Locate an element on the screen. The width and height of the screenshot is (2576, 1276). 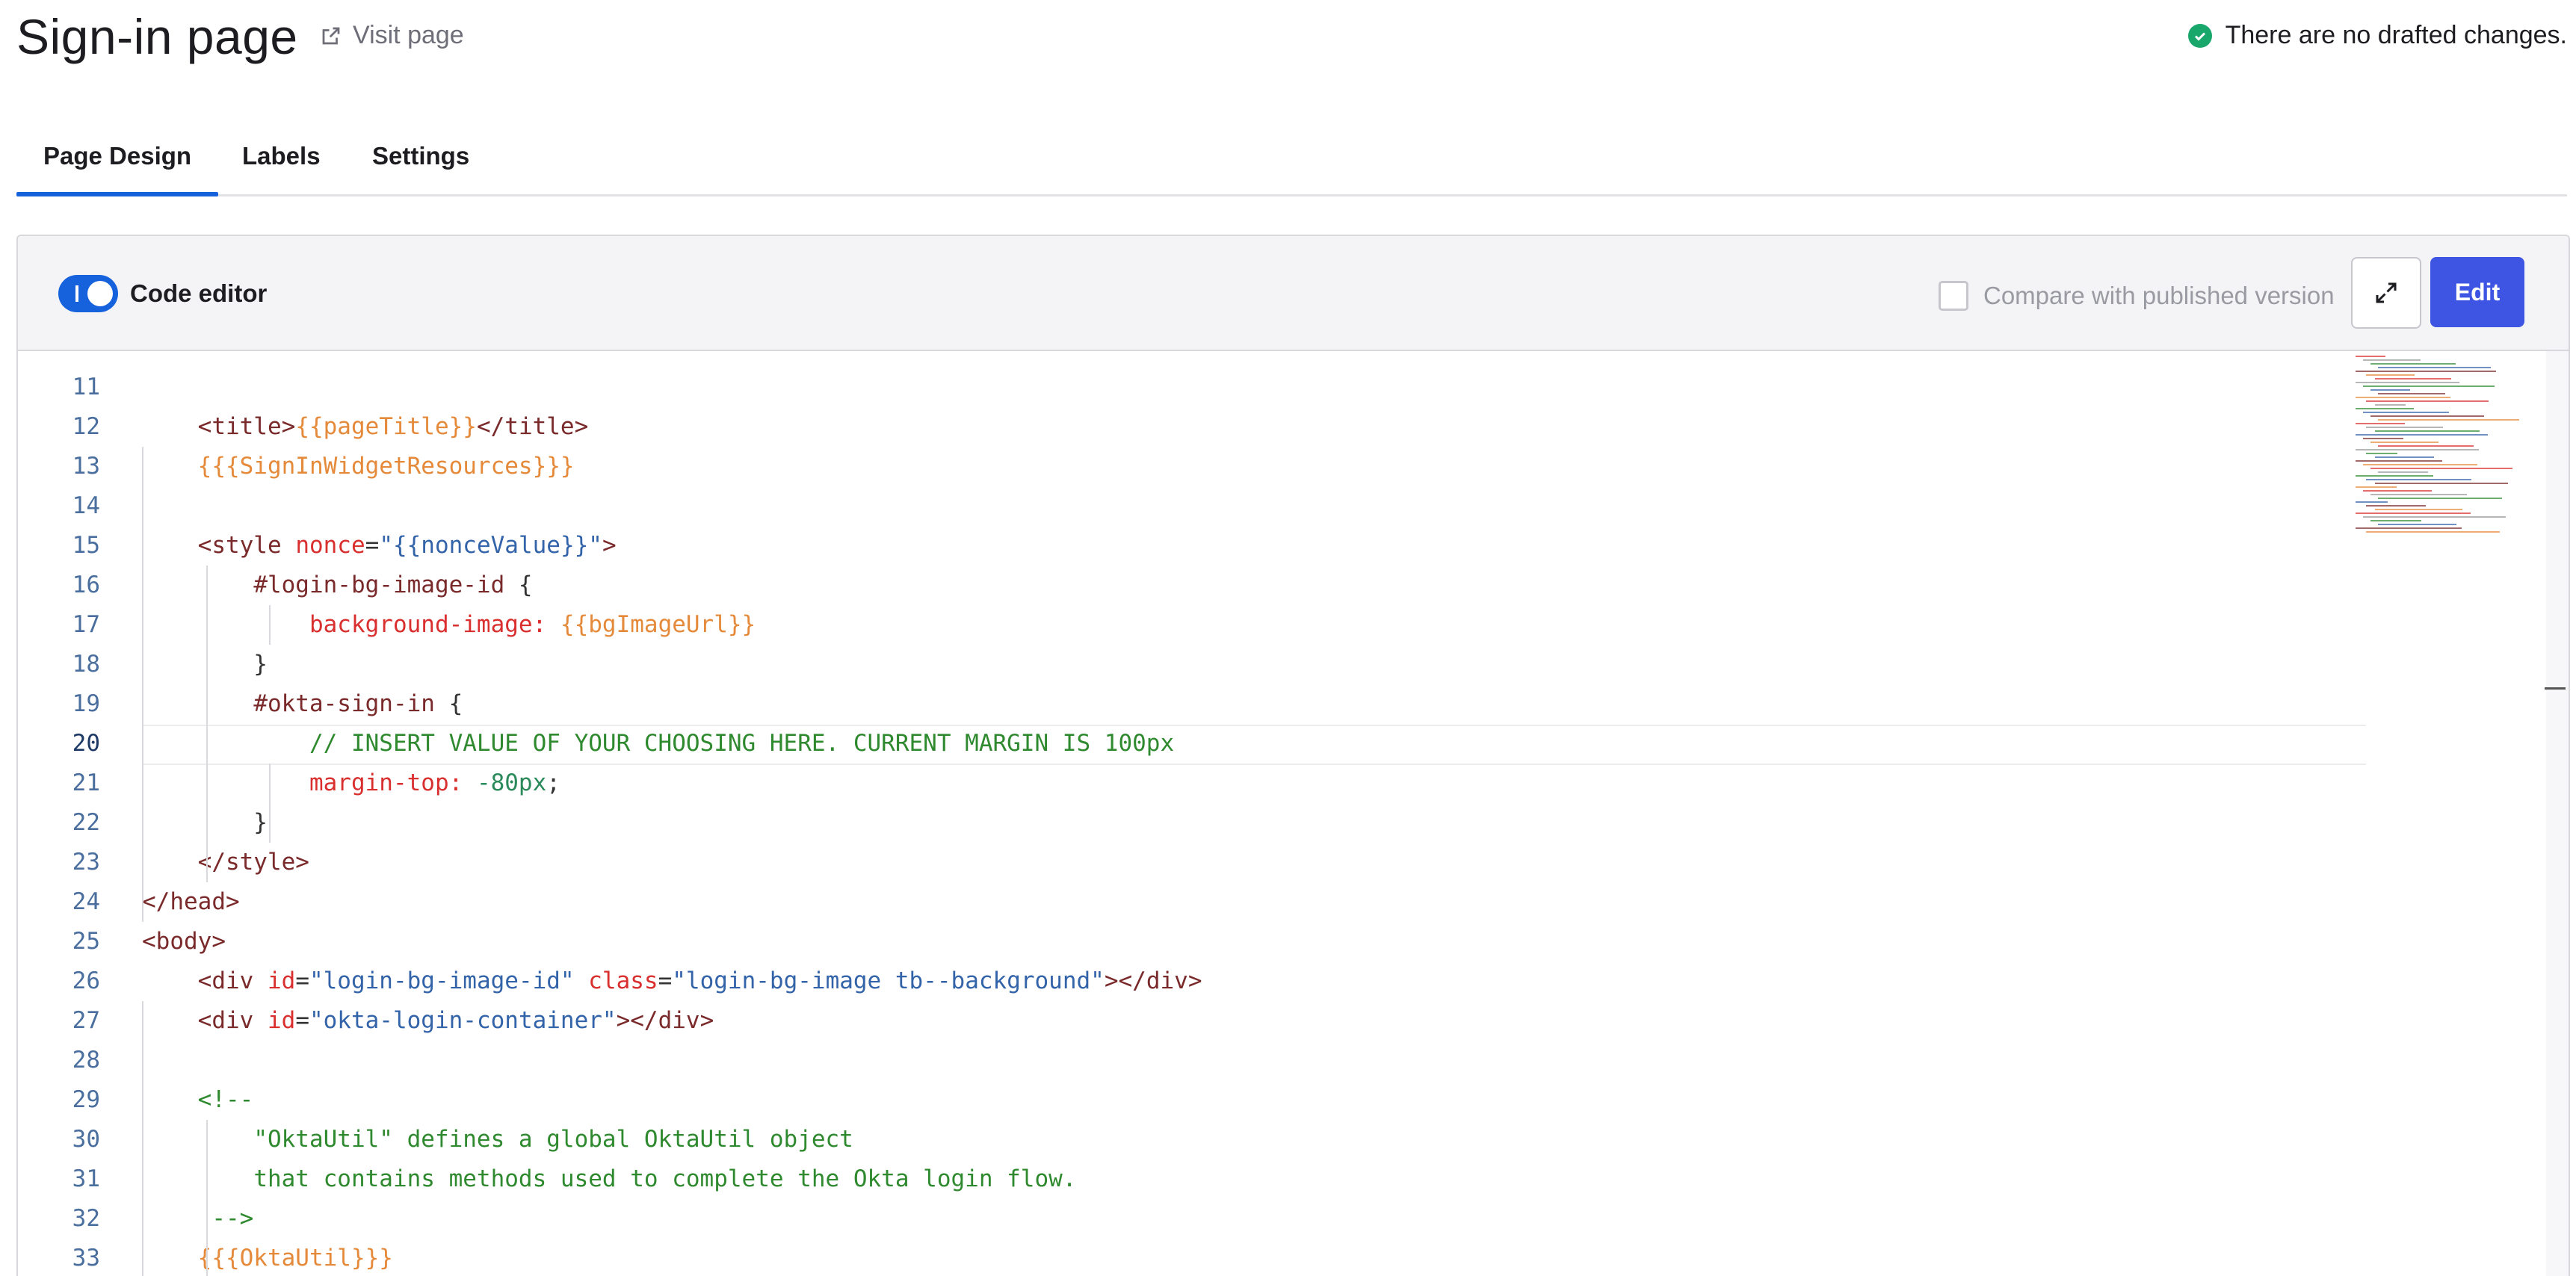
code-line: 17 background-image: {{bgImageUrl}} is located at coordinates (1177, 625).